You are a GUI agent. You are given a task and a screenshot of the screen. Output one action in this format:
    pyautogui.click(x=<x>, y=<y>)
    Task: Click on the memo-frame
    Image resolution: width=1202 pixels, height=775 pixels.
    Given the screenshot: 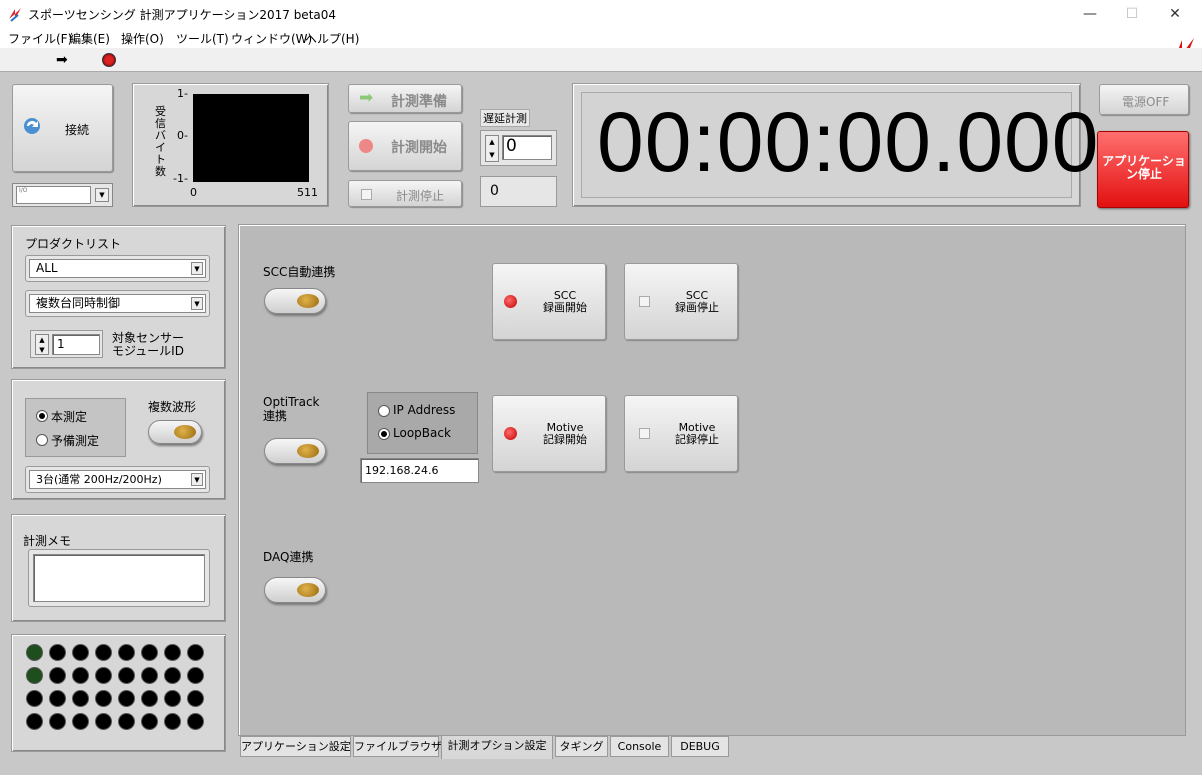 What is the action you would take?
    pyautogui.click(x=119, y=578)
    